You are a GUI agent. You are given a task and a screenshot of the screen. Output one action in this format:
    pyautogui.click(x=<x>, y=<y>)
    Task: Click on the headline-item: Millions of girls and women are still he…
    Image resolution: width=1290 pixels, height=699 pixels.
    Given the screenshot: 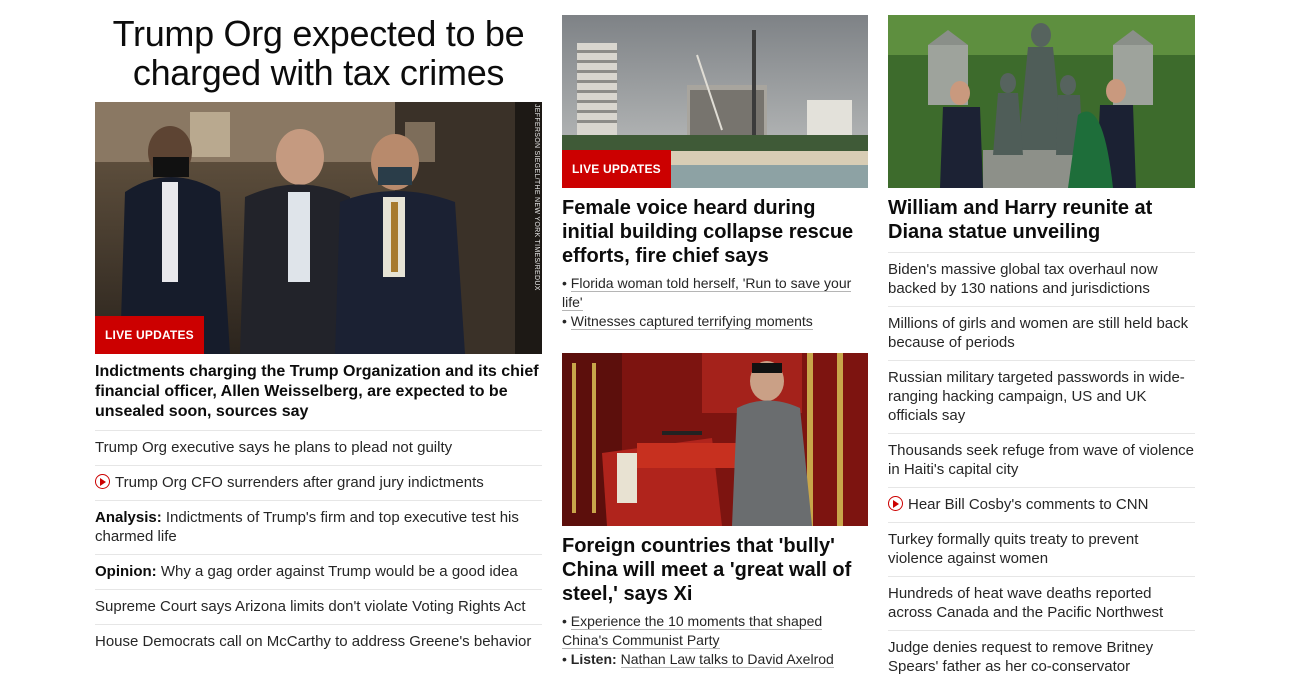 What is the action you would take?
    pyautogui.click(x=1041, y=333)
    